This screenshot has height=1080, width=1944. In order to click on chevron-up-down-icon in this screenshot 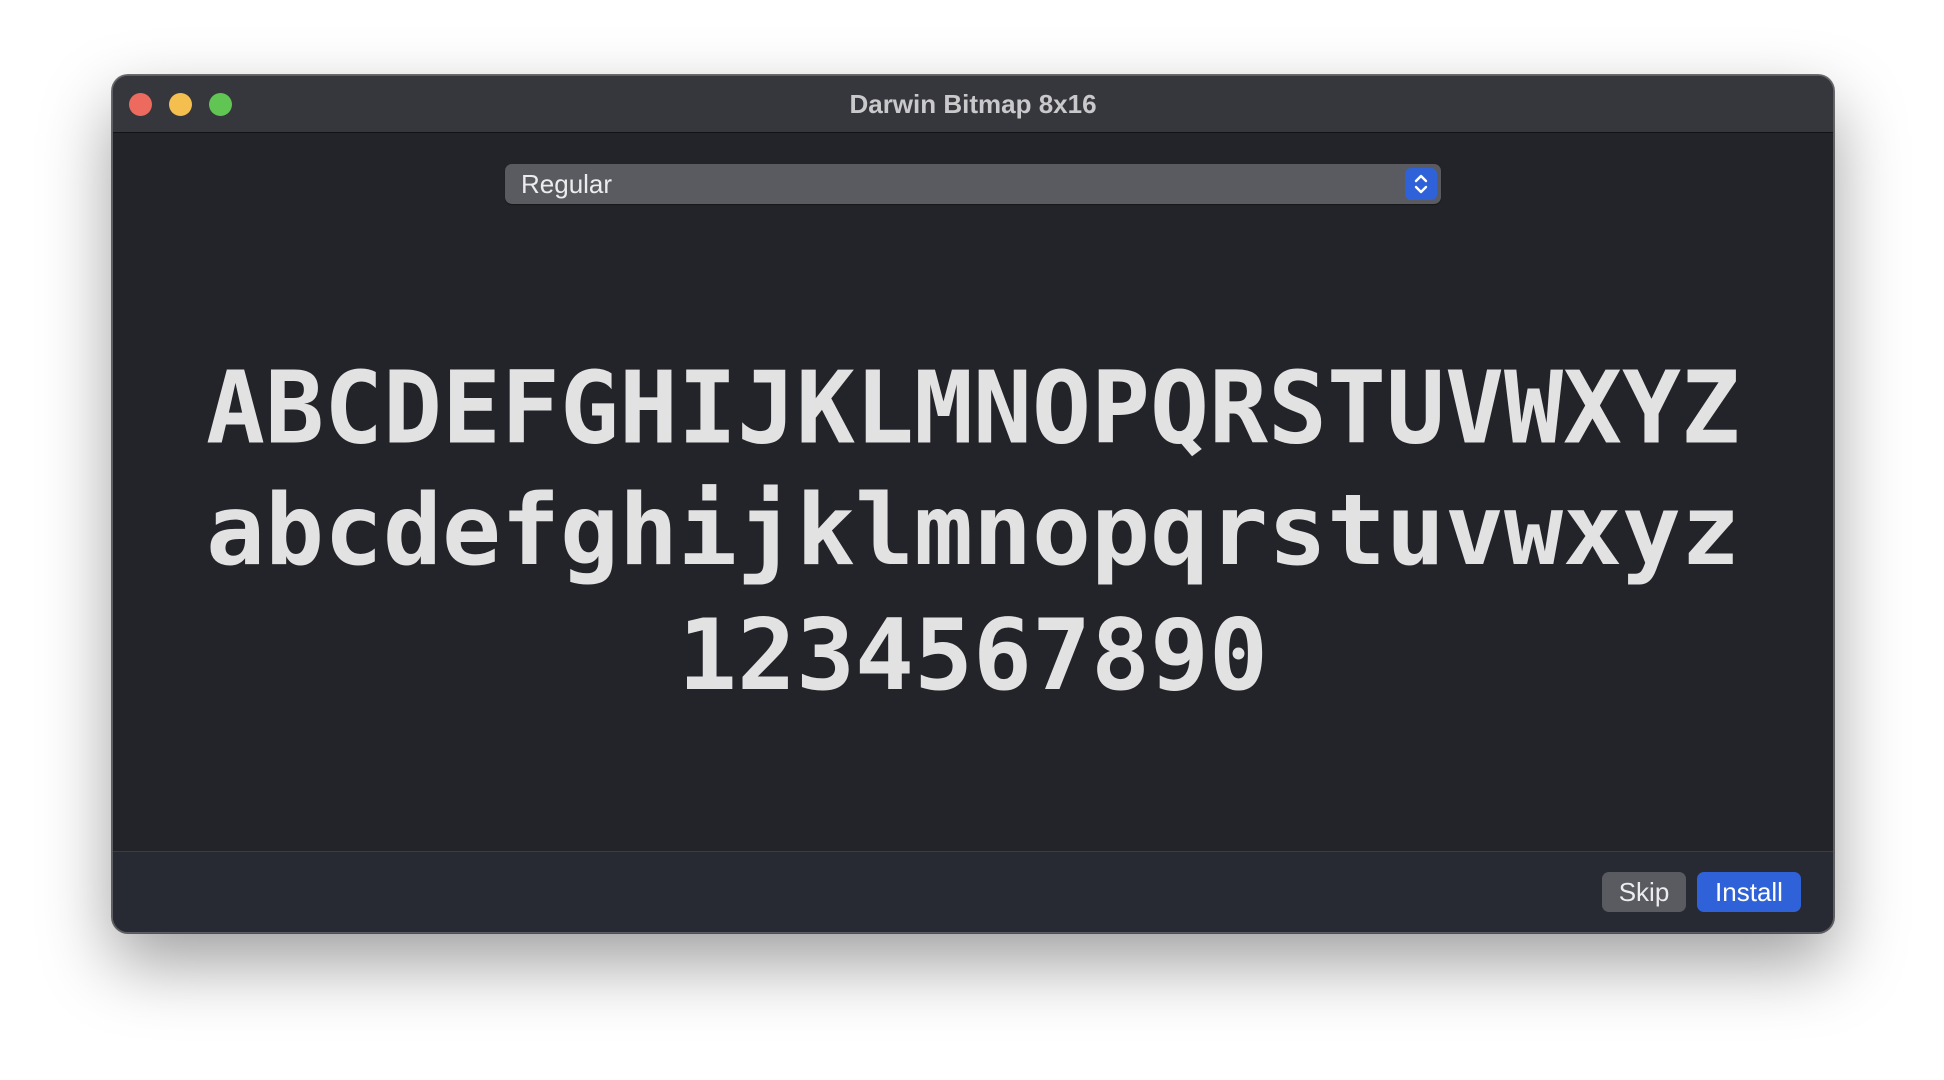, I will do `click(1421, 184)`.